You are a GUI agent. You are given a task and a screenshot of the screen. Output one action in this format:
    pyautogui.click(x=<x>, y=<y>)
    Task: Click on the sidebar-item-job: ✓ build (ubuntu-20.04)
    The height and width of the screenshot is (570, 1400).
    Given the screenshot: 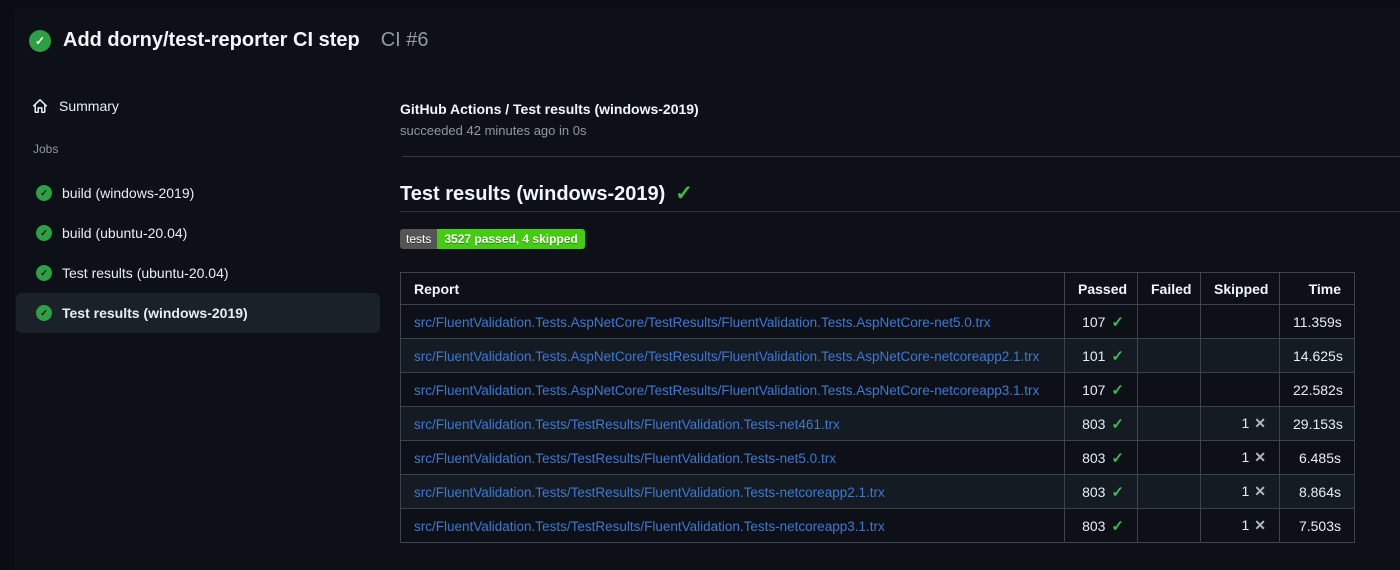 What is the action you would take?
    pyautogui.click(x=198, y=233)
    